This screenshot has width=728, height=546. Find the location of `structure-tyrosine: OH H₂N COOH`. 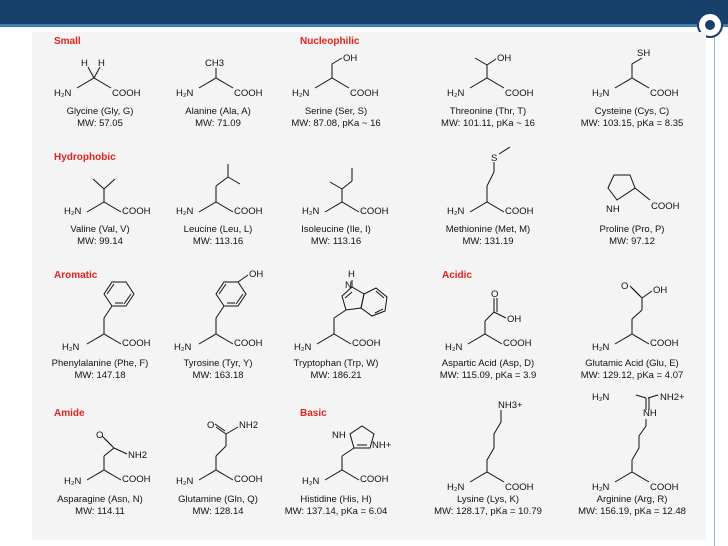

structure-tyrosine: OH H₂N COOH is located at coordinates (218, 311).